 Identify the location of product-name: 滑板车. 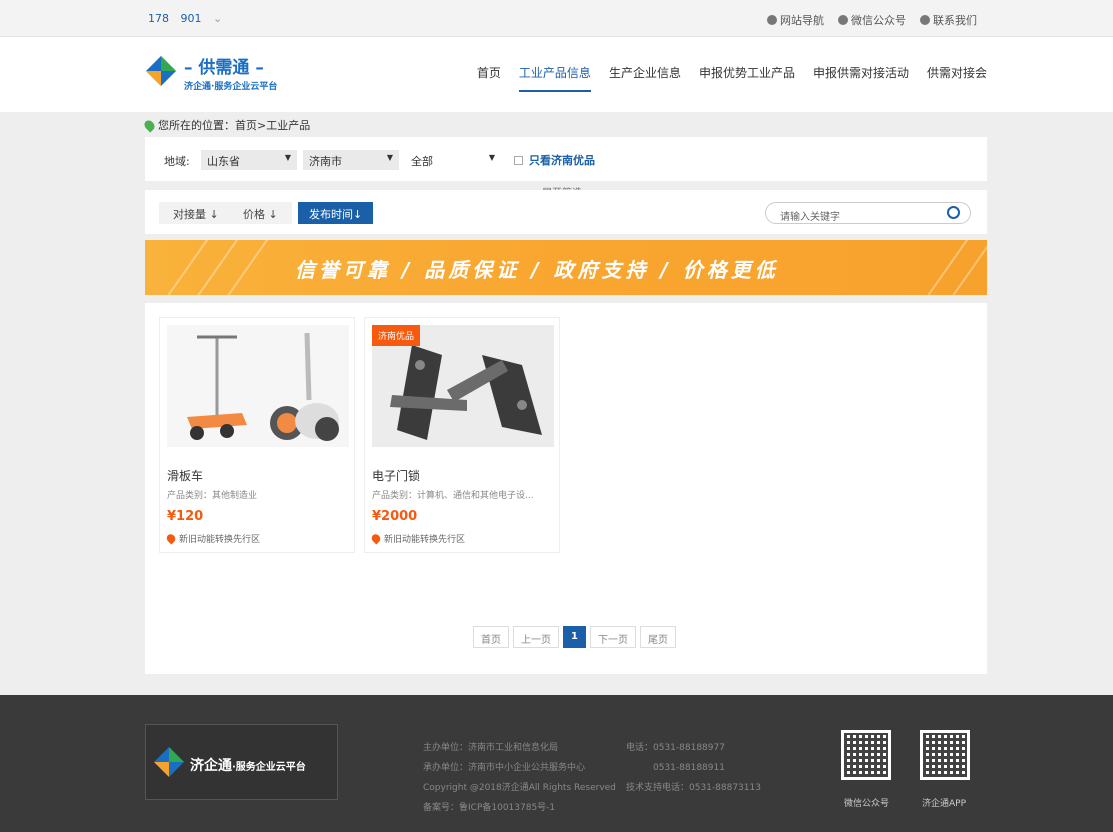
(185, 475).